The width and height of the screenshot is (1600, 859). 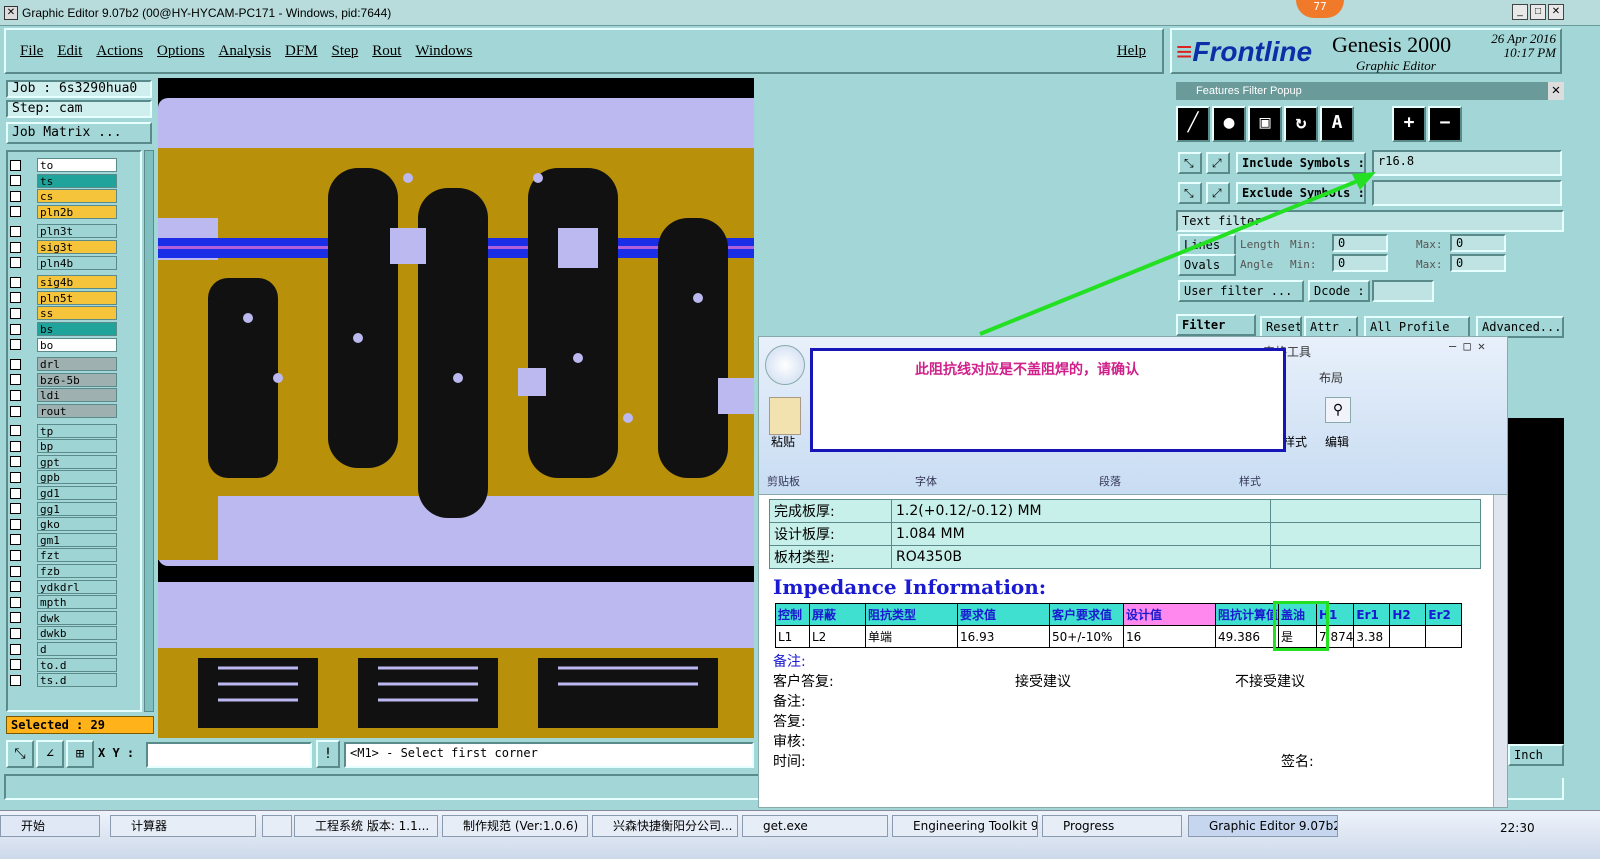 What do you see at coordinates (1409, 124) in the screenshot?
I see `plus-icon: +` at bounding box center [1409, 124].